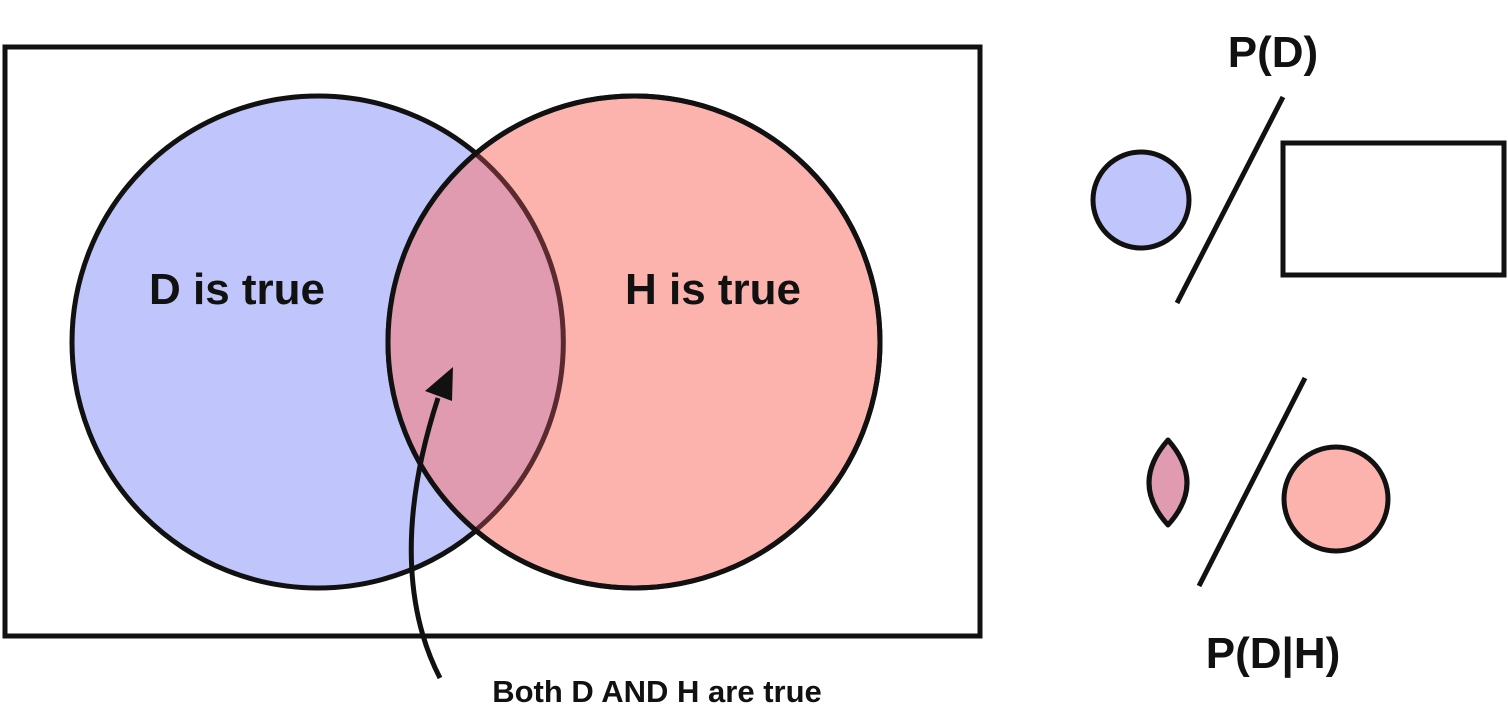 Image resolution: width=1508 pixels, height=724 pixels. What do you see at coordinates (1273, 52) in the screenshot?
I see `p-d-label: P(D)` at bounding box center [1273, 52].